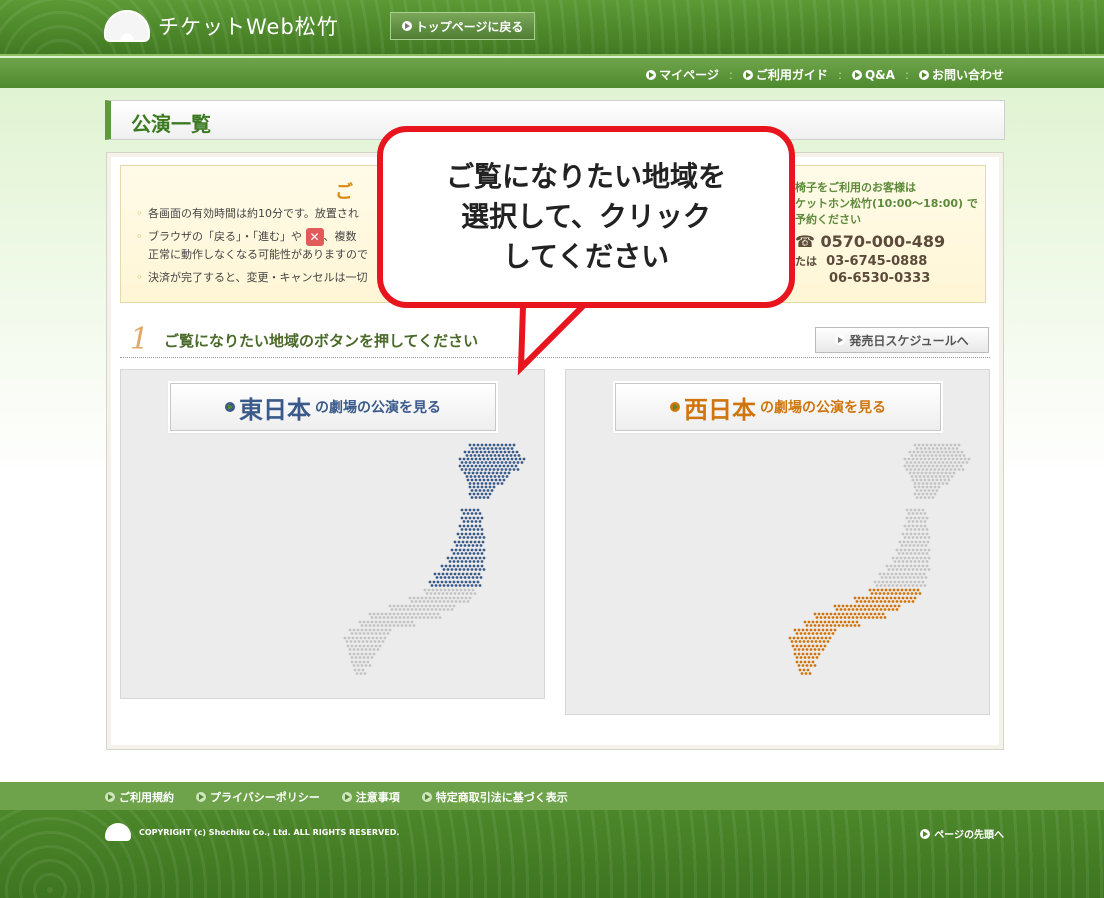 This screenshot has width=1104, height=898. I want to click on back-to-top-page-button: トップページに戻る, so click(462, 26).